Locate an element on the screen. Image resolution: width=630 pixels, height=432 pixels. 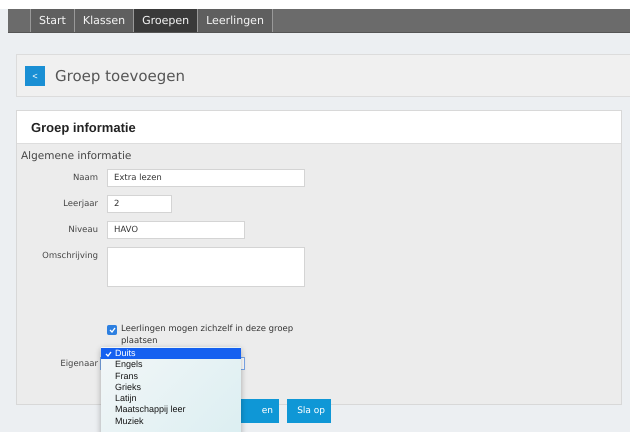
dropdown-option: Muziek is located at coordinates (171, 422).